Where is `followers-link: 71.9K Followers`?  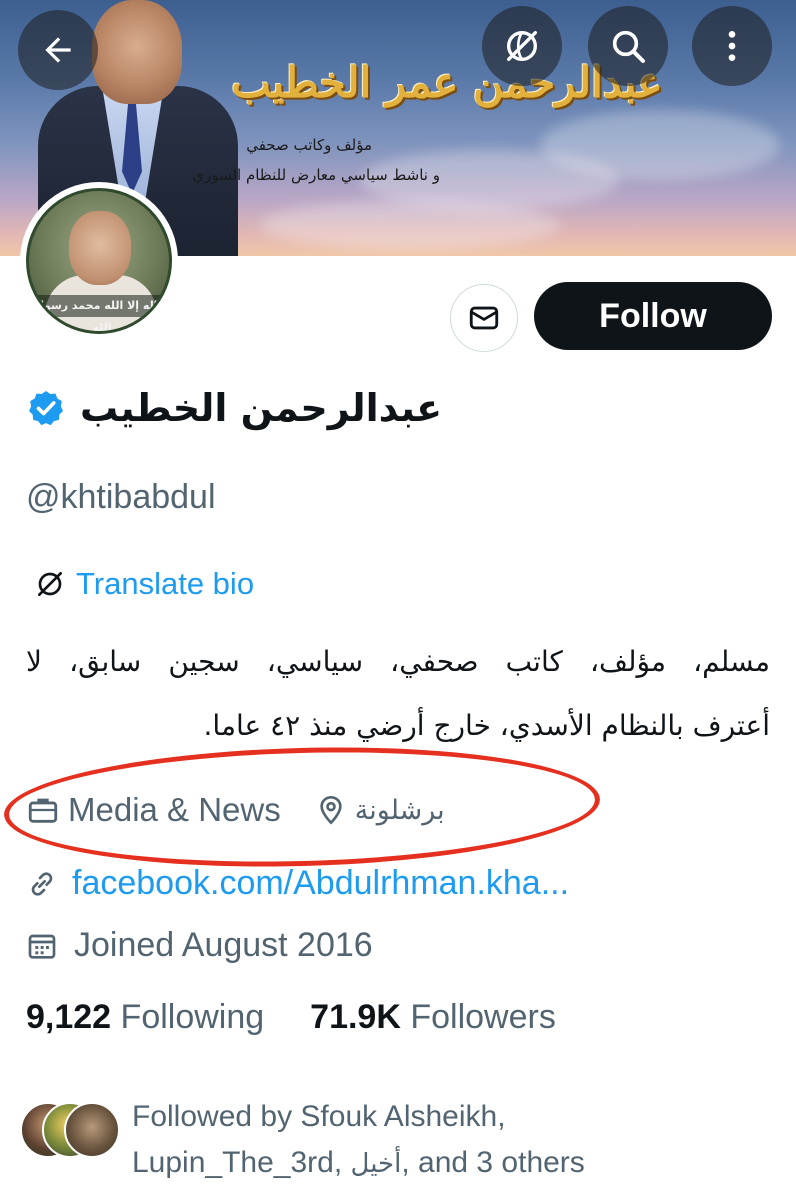 followers-link: 71.9K Followers is located at coordinates (433, 1017).